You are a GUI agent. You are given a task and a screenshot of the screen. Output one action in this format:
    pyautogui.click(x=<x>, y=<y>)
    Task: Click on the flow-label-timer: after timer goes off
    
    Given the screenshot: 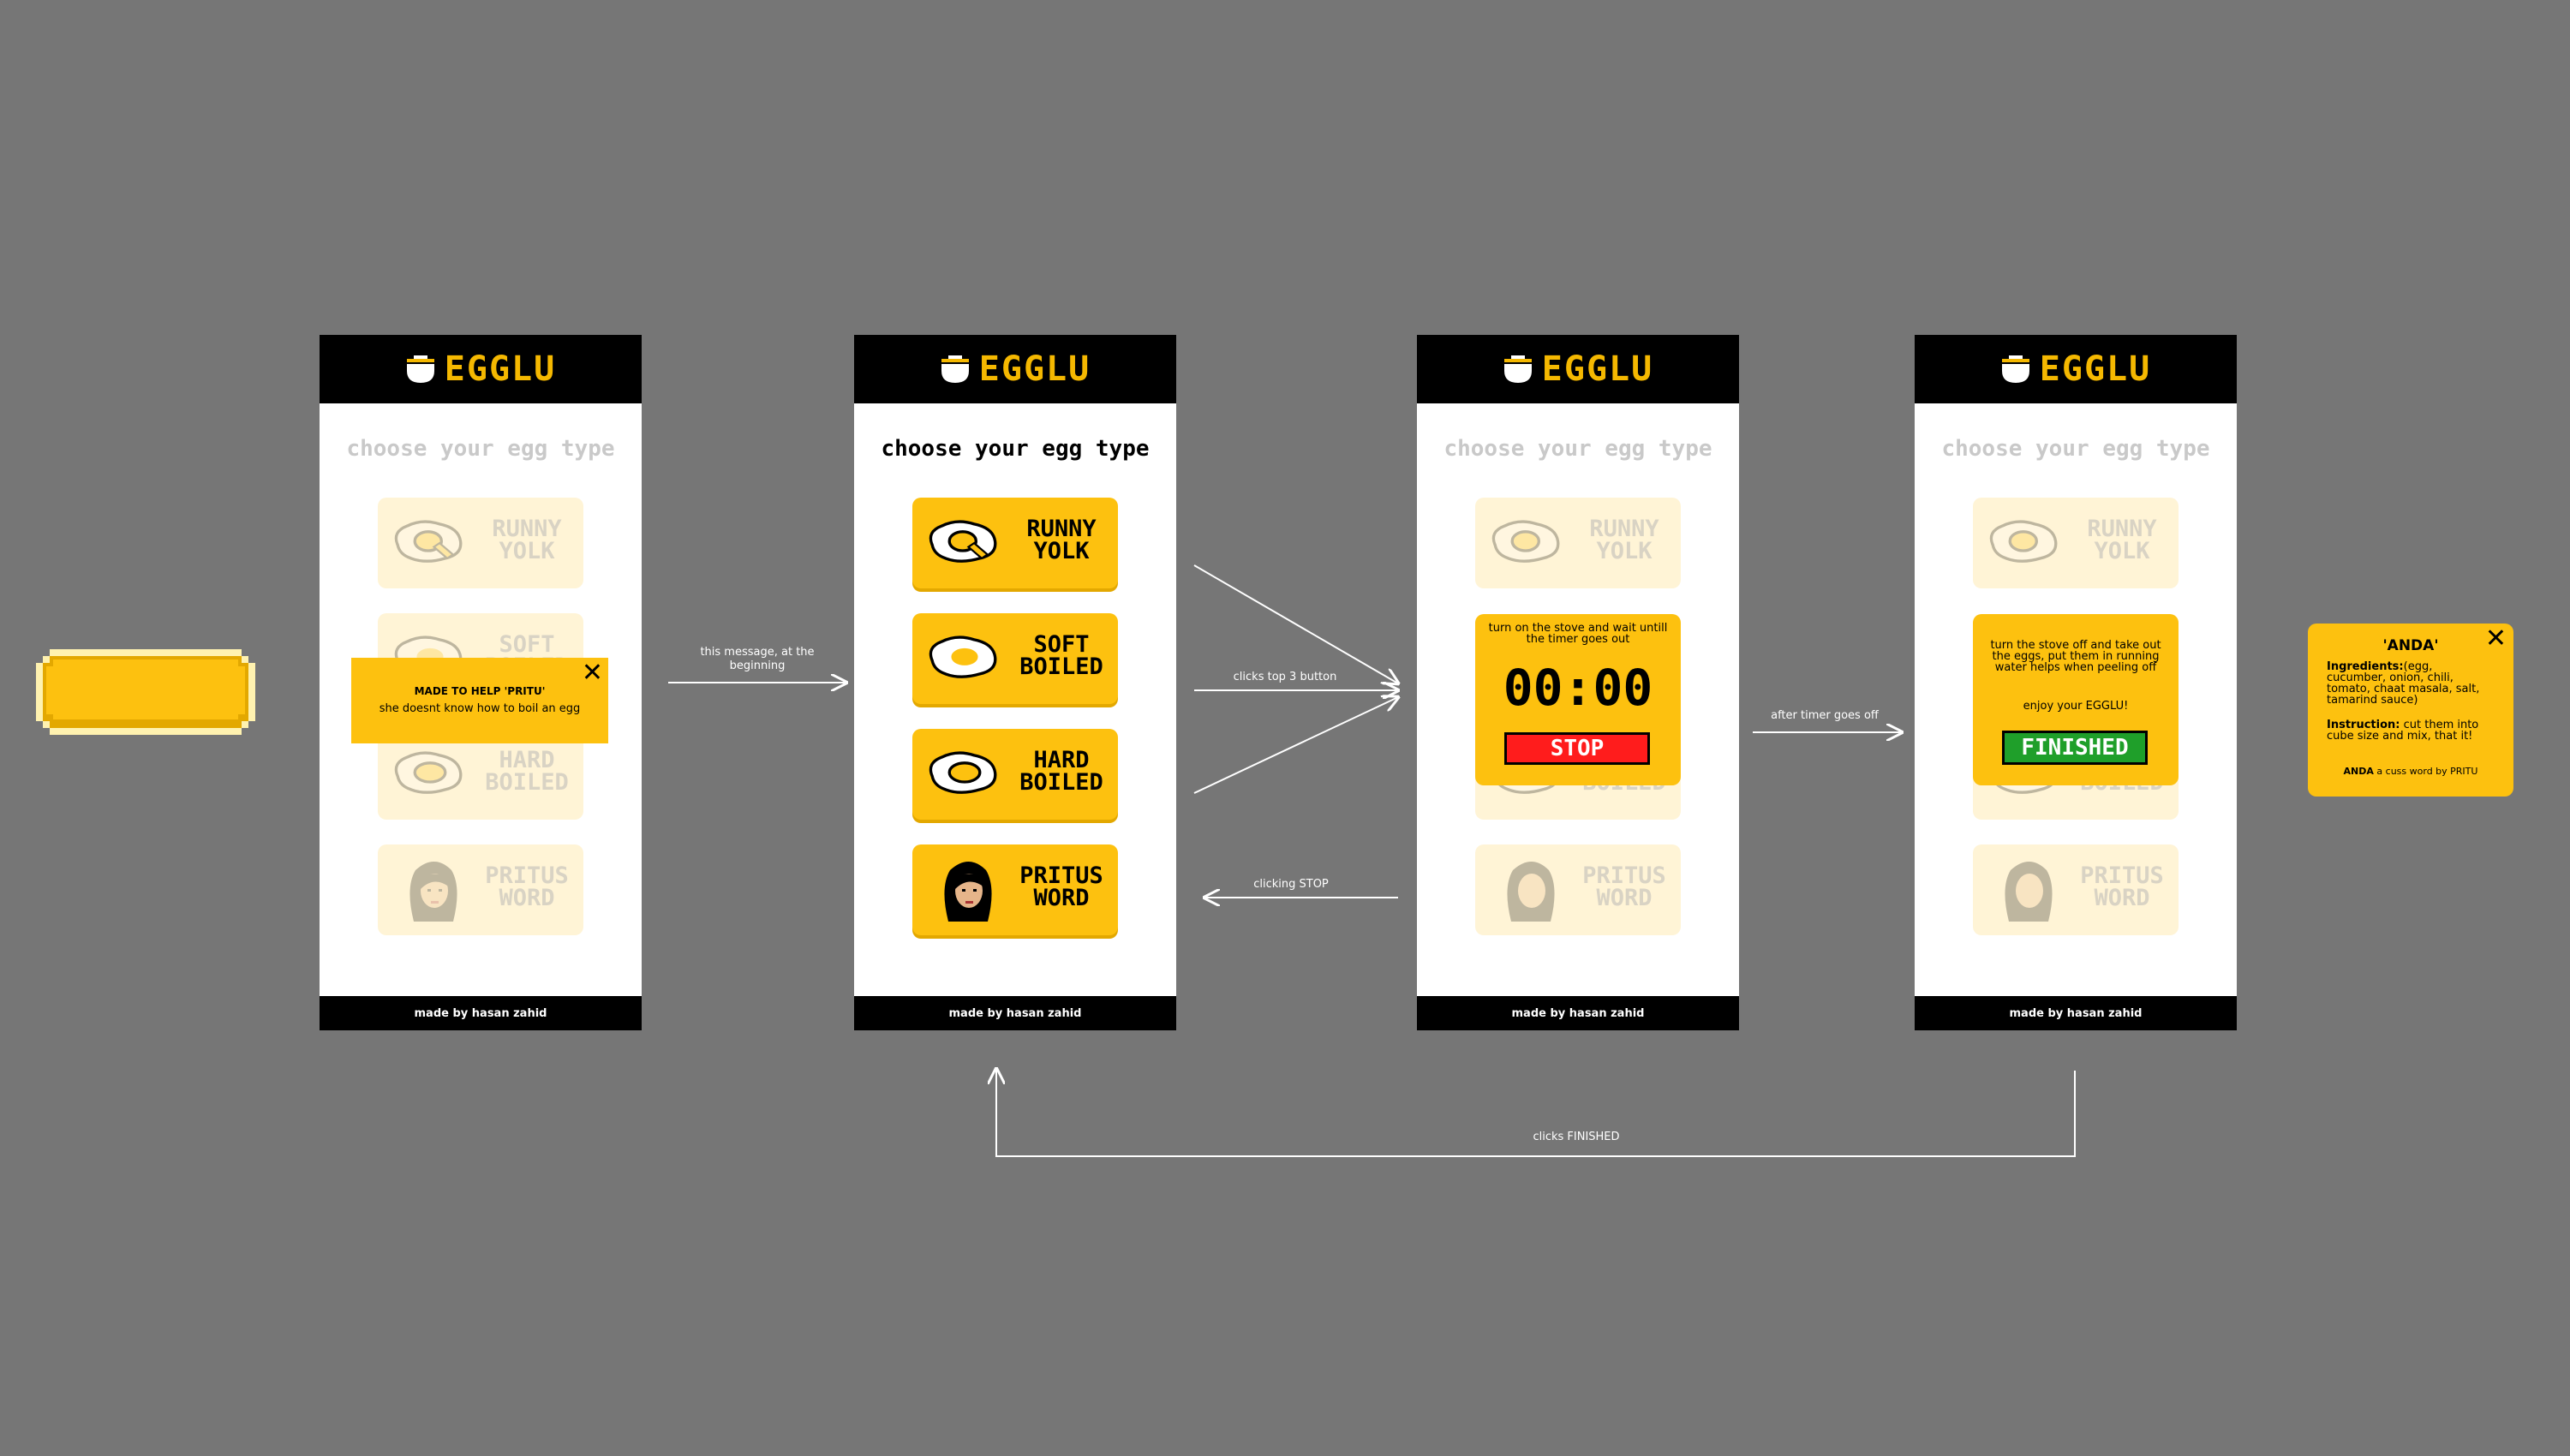 What is the action you would take?
    pyautogui.click(x=1825, y=715)
    